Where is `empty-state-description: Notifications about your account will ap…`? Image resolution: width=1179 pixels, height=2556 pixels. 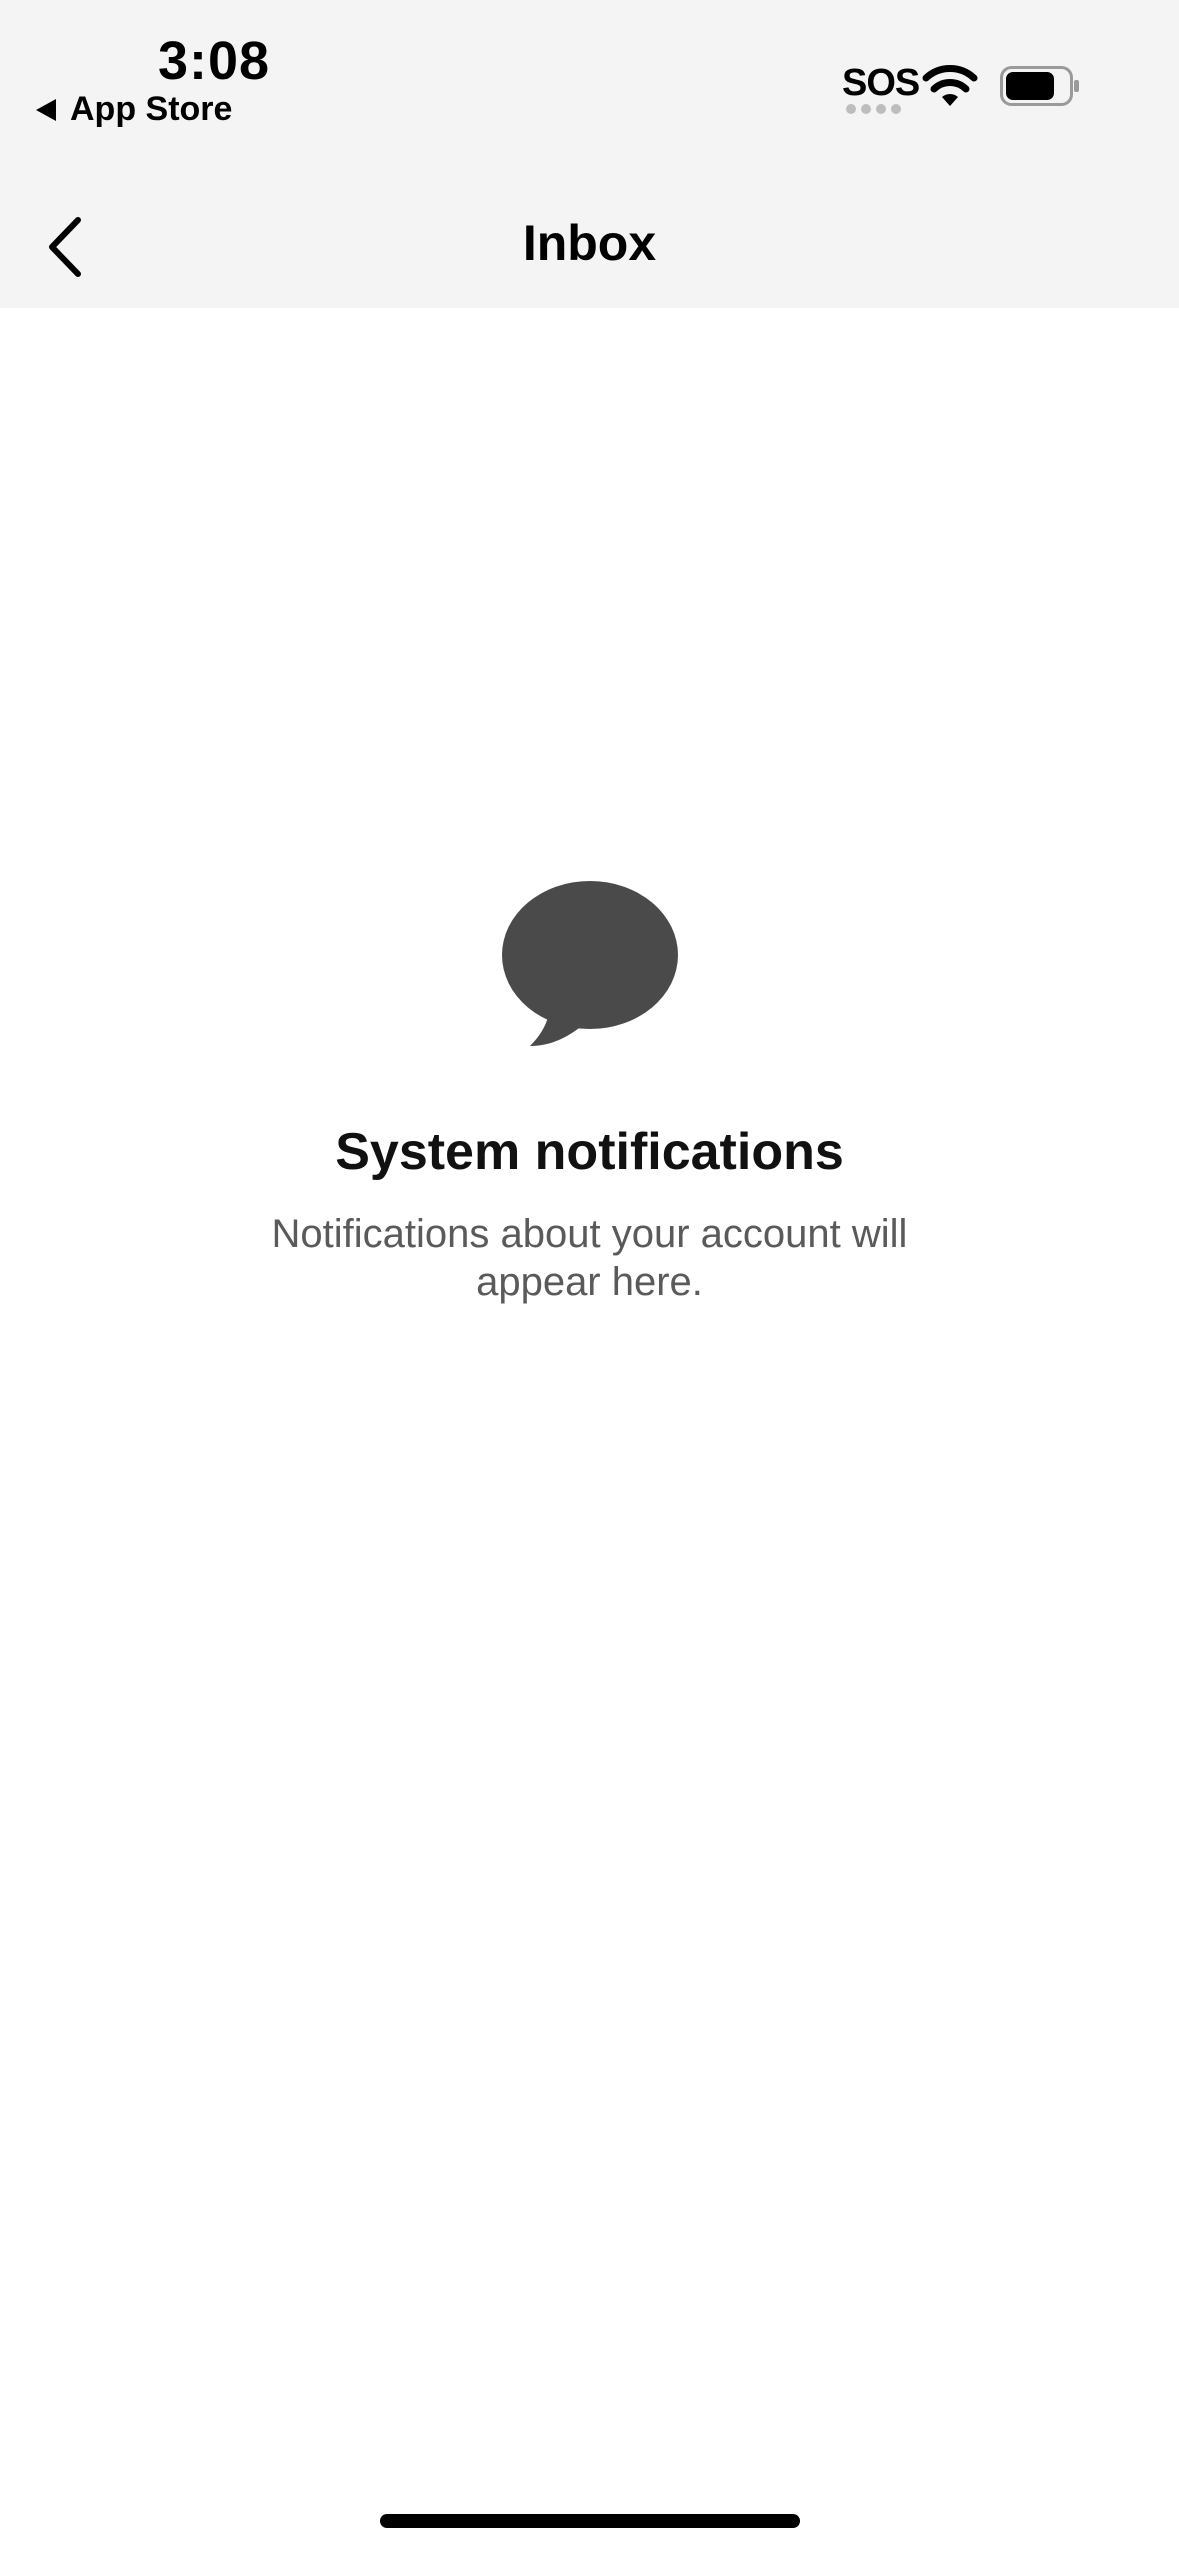
empty-state-description: Notifications about your account will ap… is located at coordinates (589, 1258).